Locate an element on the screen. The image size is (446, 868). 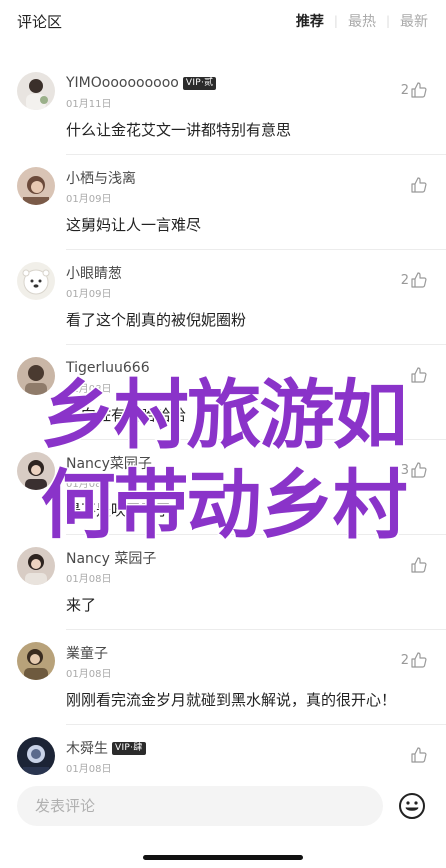
comment-author: Nancy菜园子 is located at coordinates (109, 463).